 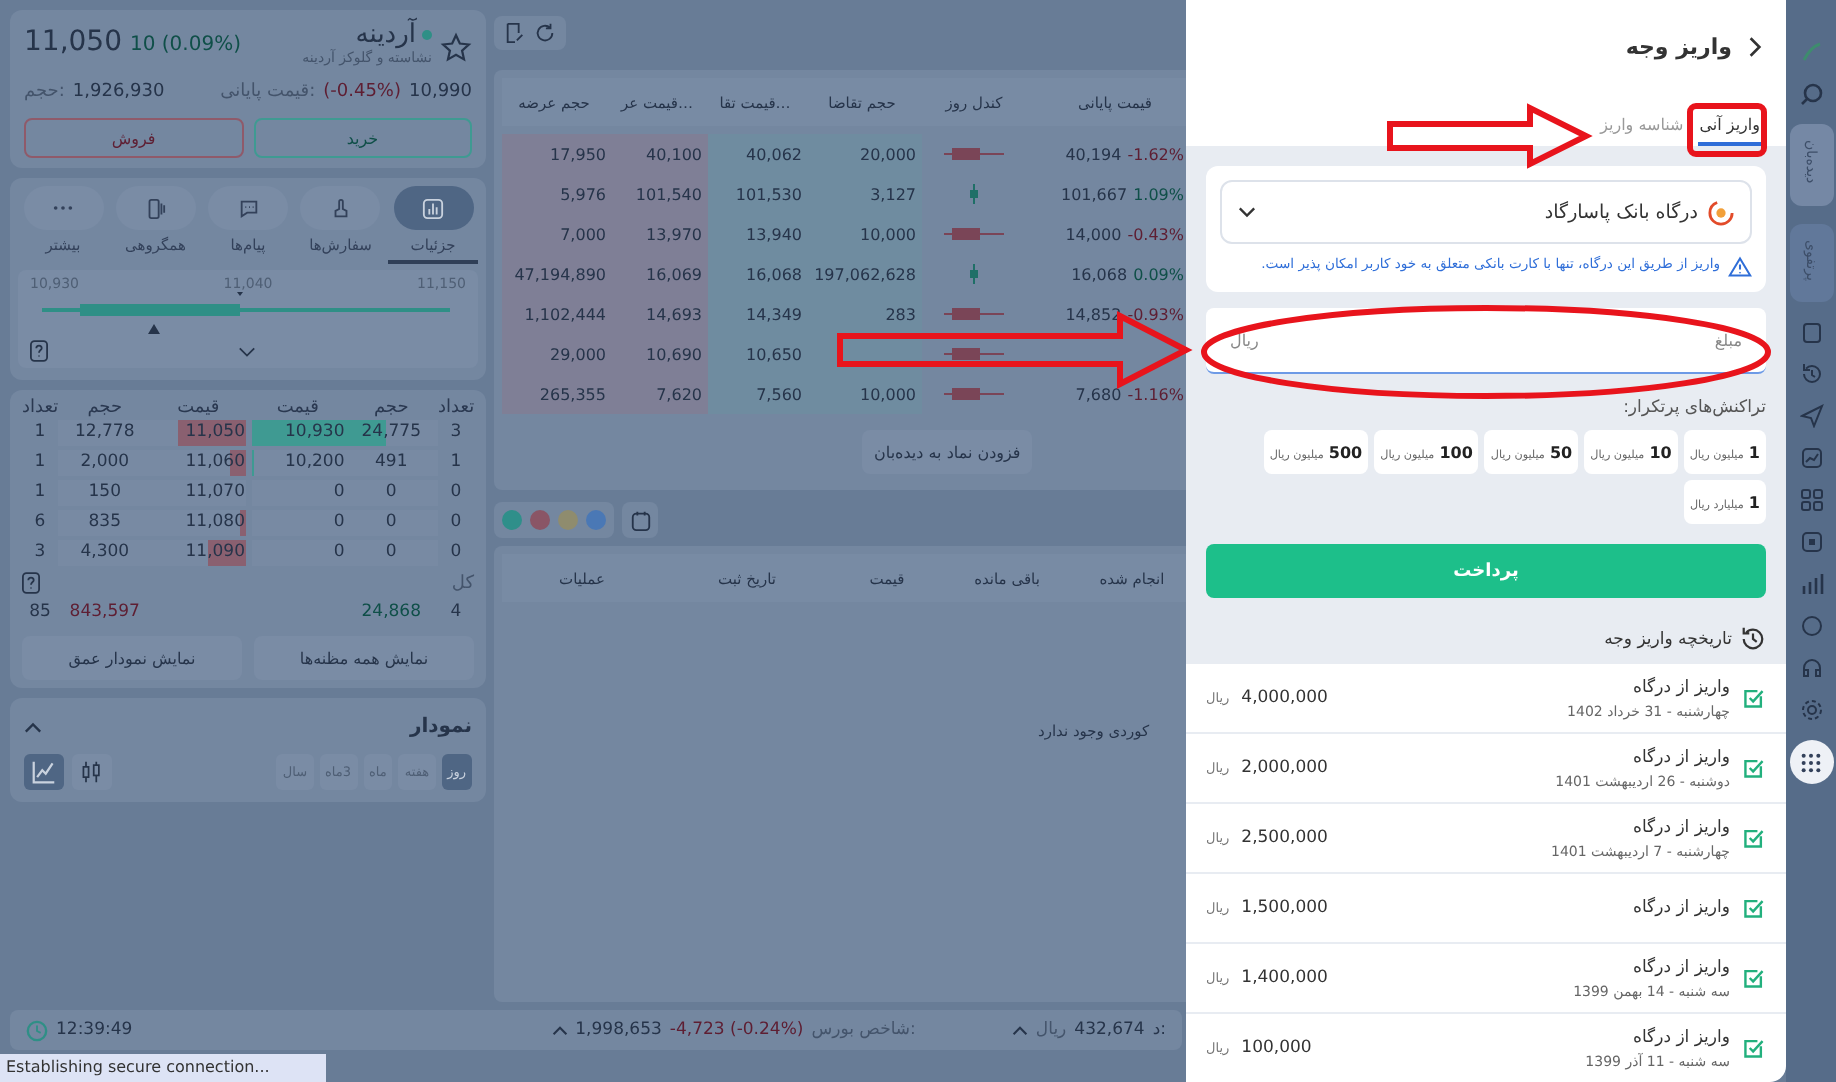 What do you see at coordinates (456, 613) in the screenshot?
I see `total-count: 4` at bounding box center [456, 613].